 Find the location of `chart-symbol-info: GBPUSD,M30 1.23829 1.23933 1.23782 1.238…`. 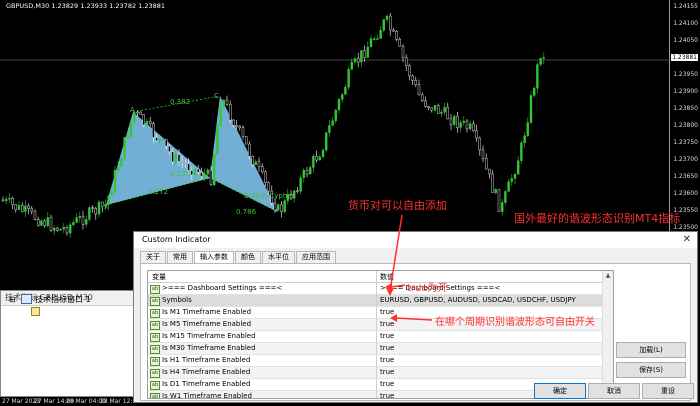

chart-symbol-info: GBPUSD,M30 1.23829 1.23933 1.23782 1.238… is located at coordinates (86, 6).